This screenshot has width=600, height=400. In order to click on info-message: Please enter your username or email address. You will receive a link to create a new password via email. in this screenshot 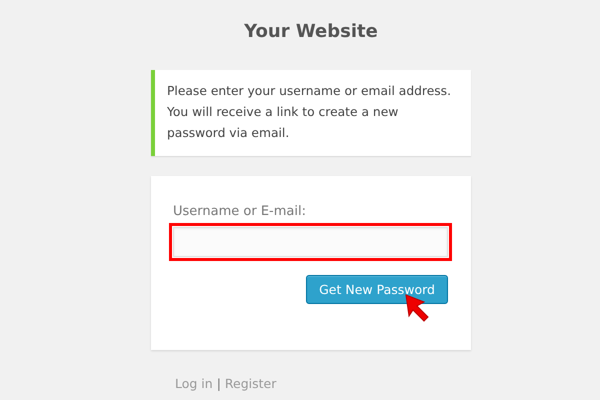, I will do `click(311, 113)`.